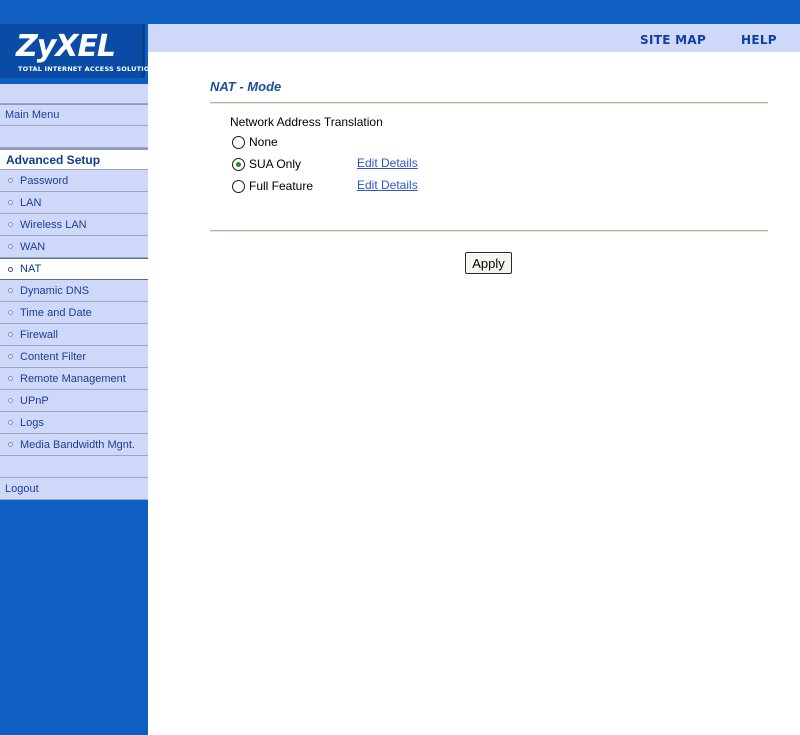 The image size is (800, 735). Describe the element at coordinates (31, 269) in the screenshot. I see `sidebar-item-label: NAT` at that location.